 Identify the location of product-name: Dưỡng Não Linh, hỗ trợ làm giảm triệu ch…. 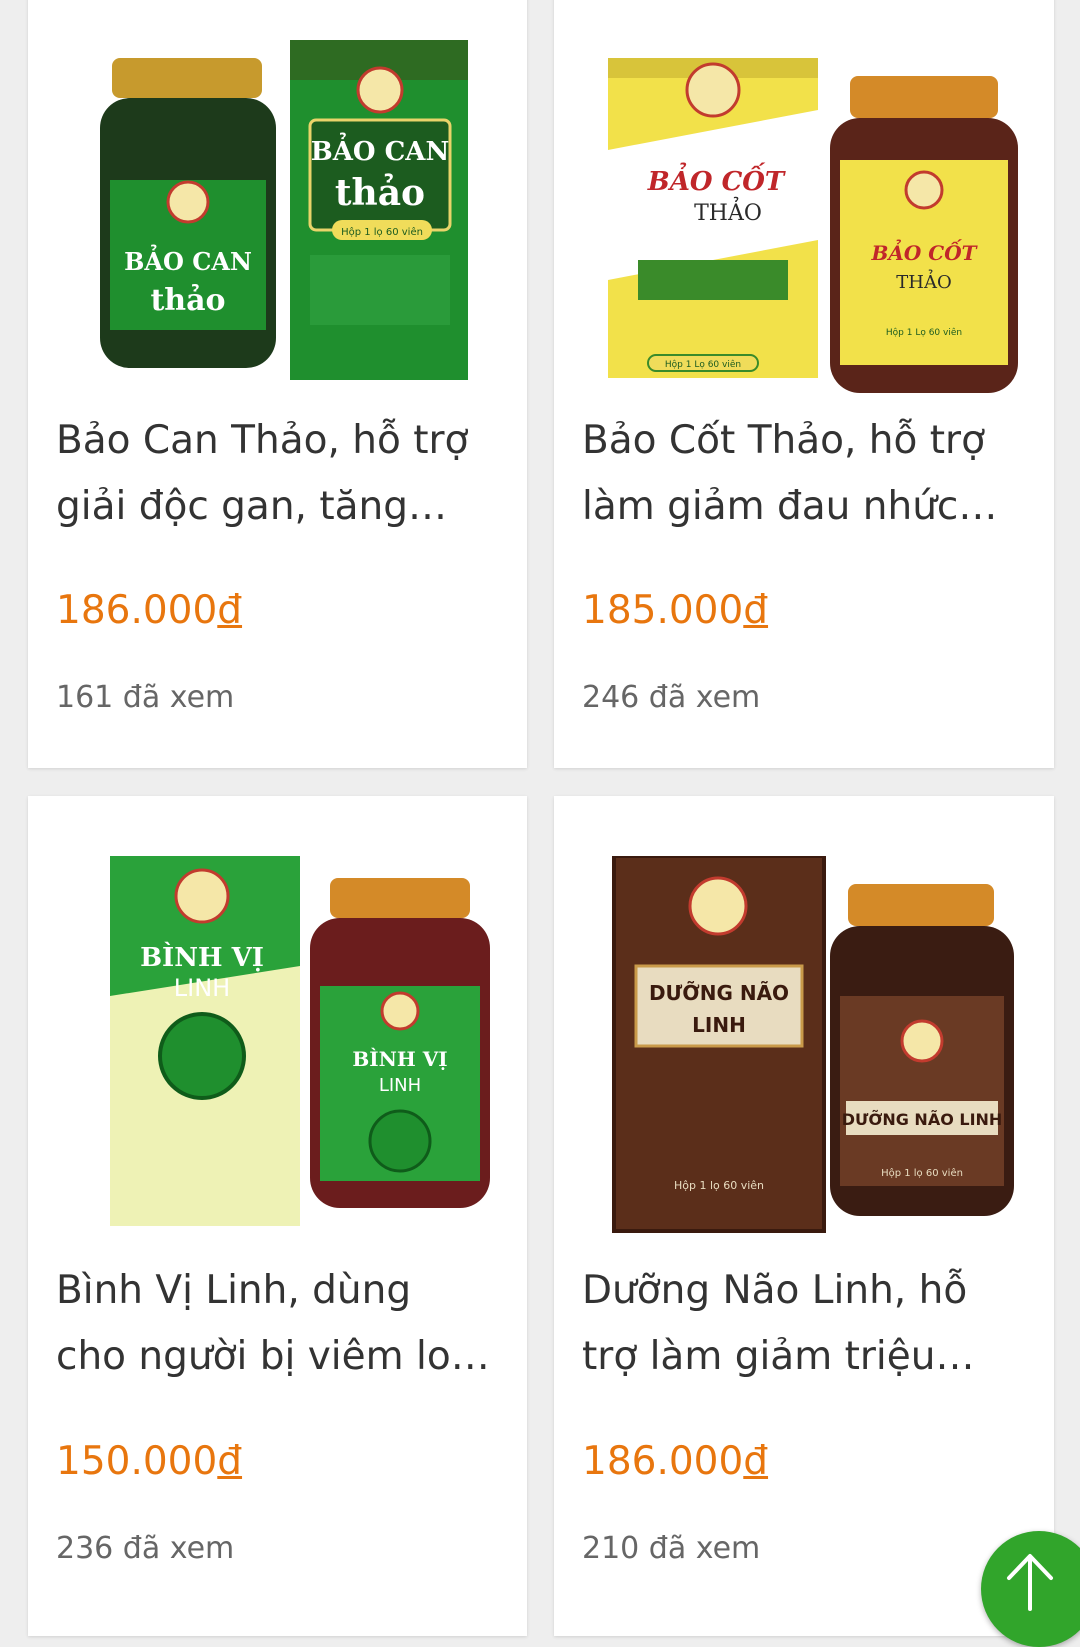
(801, 1324).